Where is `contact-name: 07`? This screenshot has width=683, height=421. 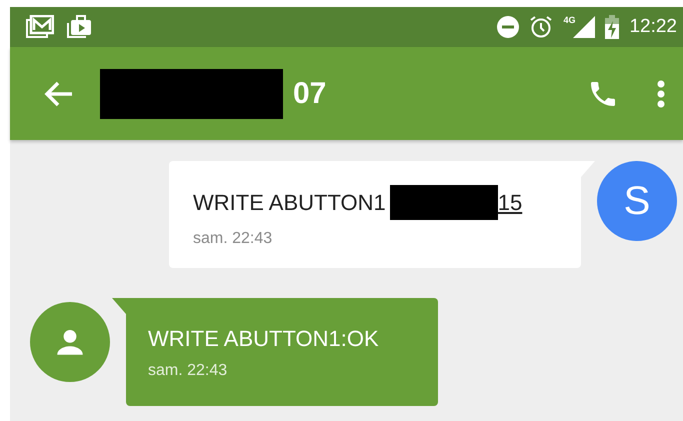 contact-name: 07 is located at coordinates (309, 93).